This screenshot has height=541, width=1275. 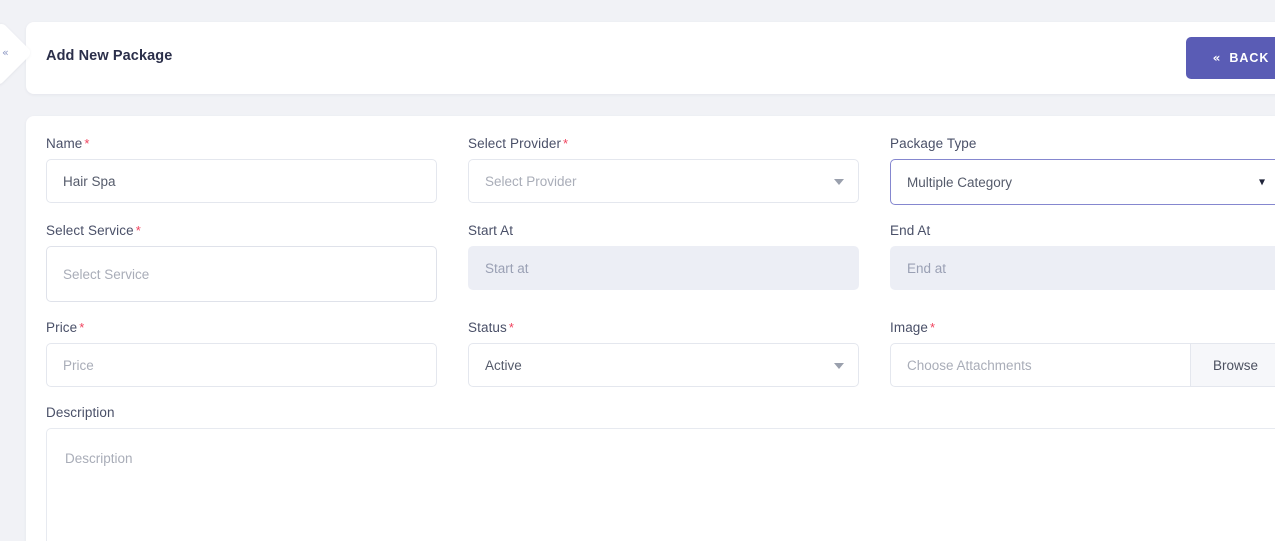 I want to click on field-group-price: Price * Price, so click(x=241, y=362).